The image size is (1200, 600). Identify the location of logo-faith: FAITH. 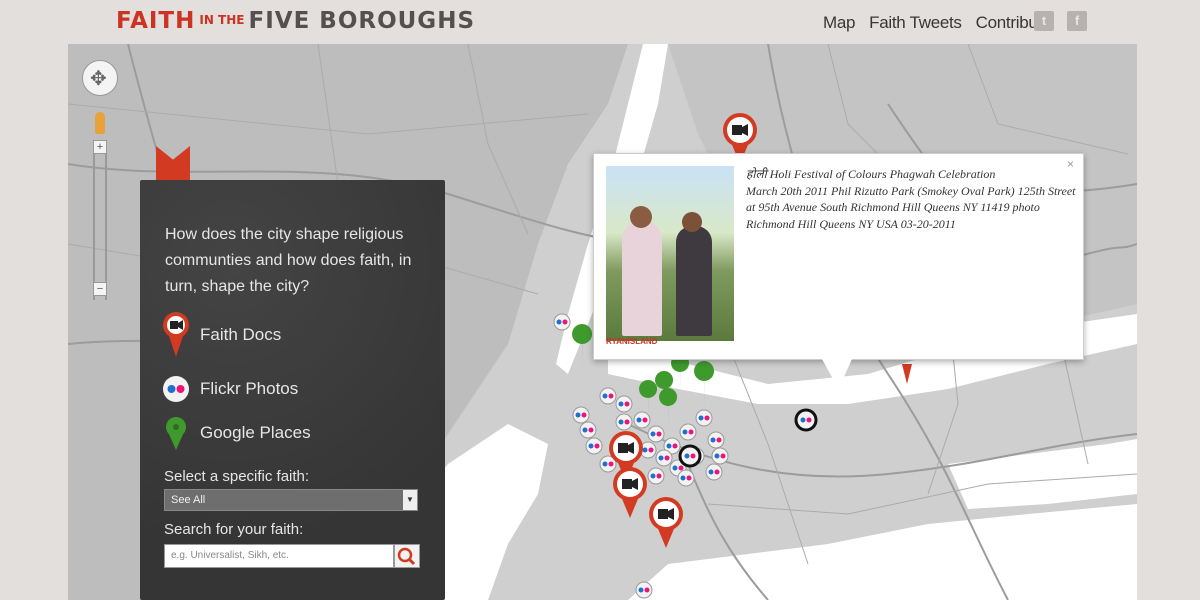
(156, 21).